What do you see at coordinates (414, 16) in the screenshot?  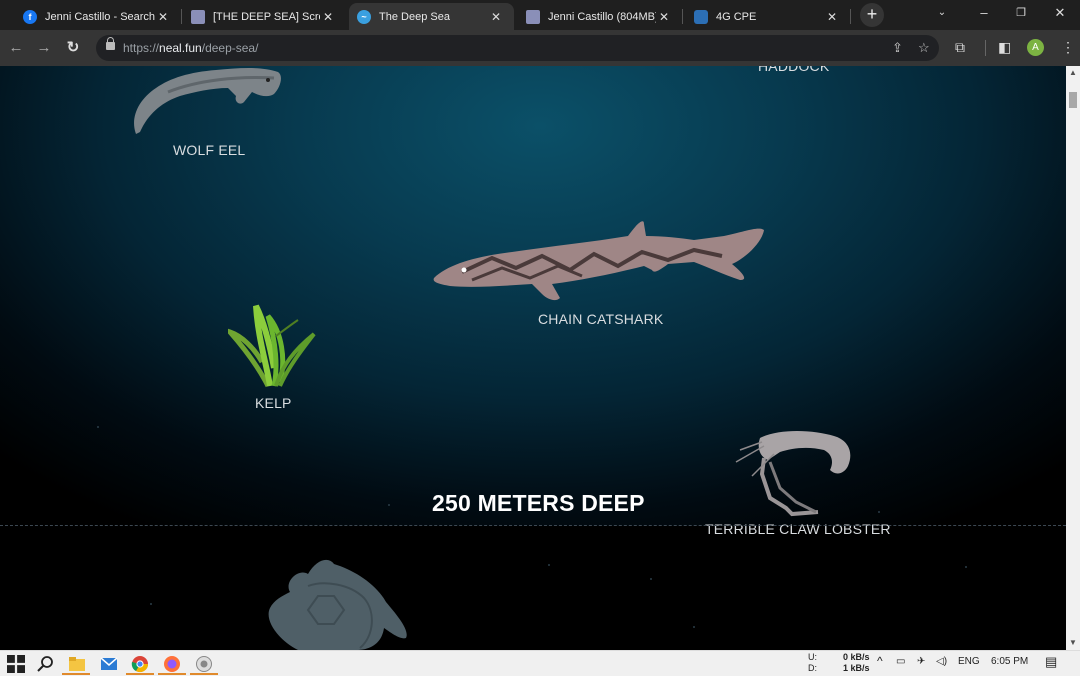 I see `tab-title: The Deep Sea` at bounding box center [414, 16].